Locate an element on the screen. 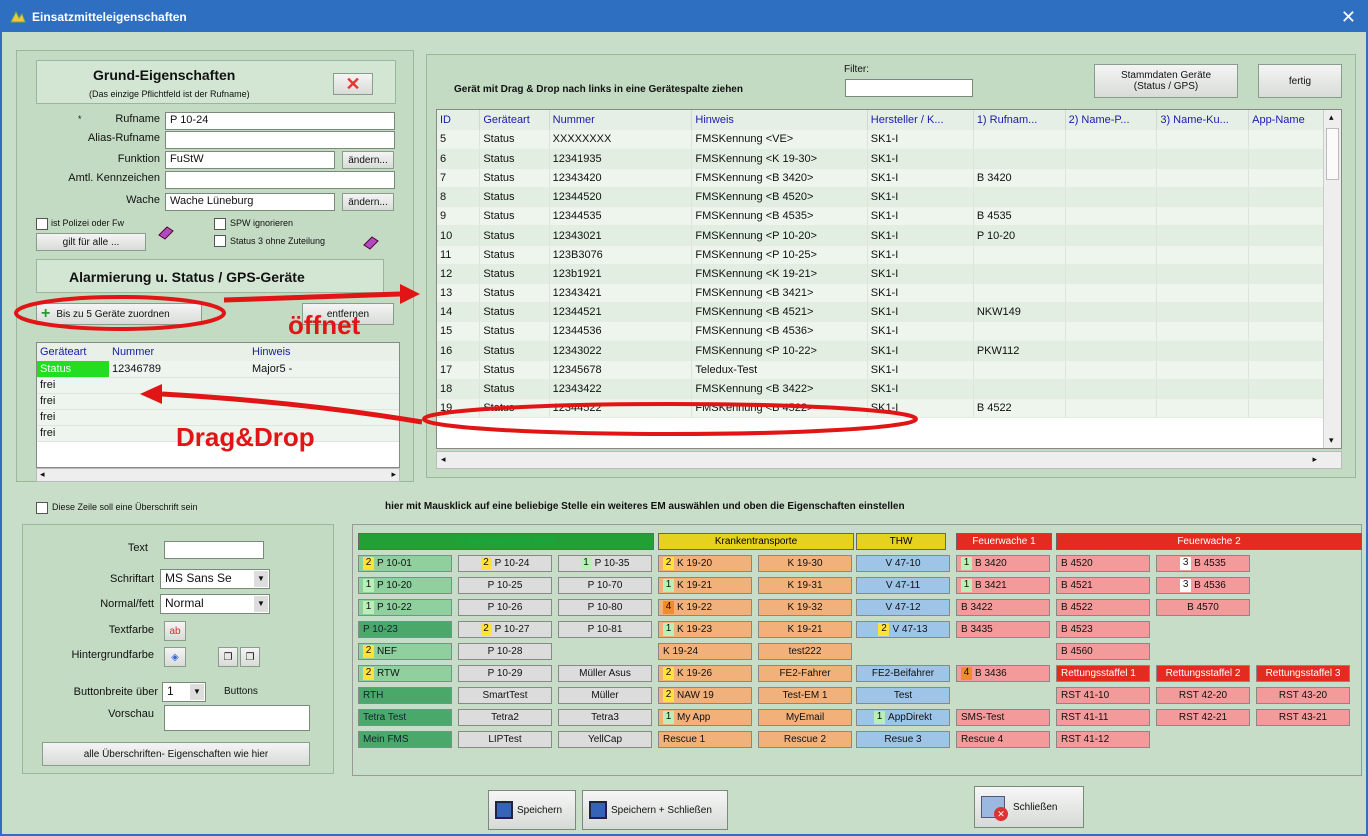 This screenshot has width=1368, height=836. width-select: 1 ▼ is located at coordinates (184, 692).